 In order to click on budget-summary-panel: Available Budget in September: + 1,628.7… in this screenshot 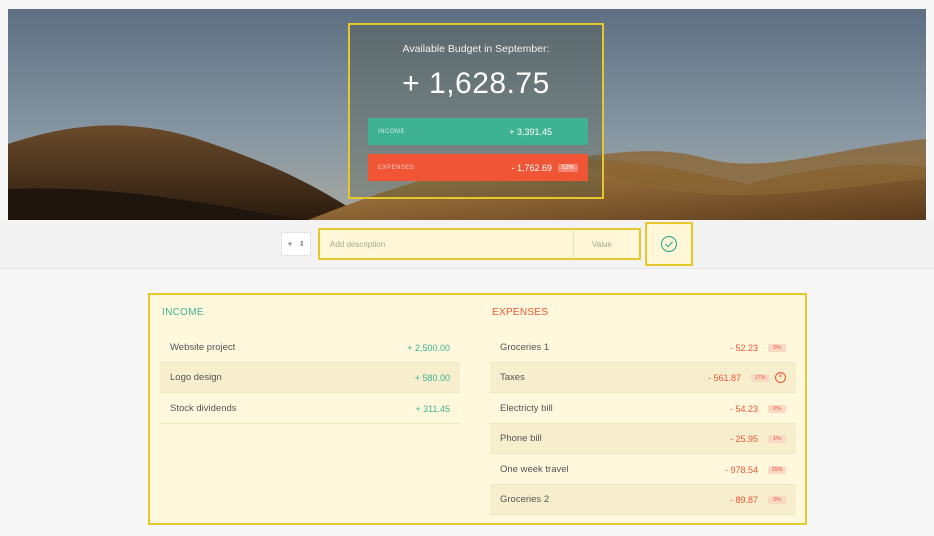, I will do `click(476, 111)`.